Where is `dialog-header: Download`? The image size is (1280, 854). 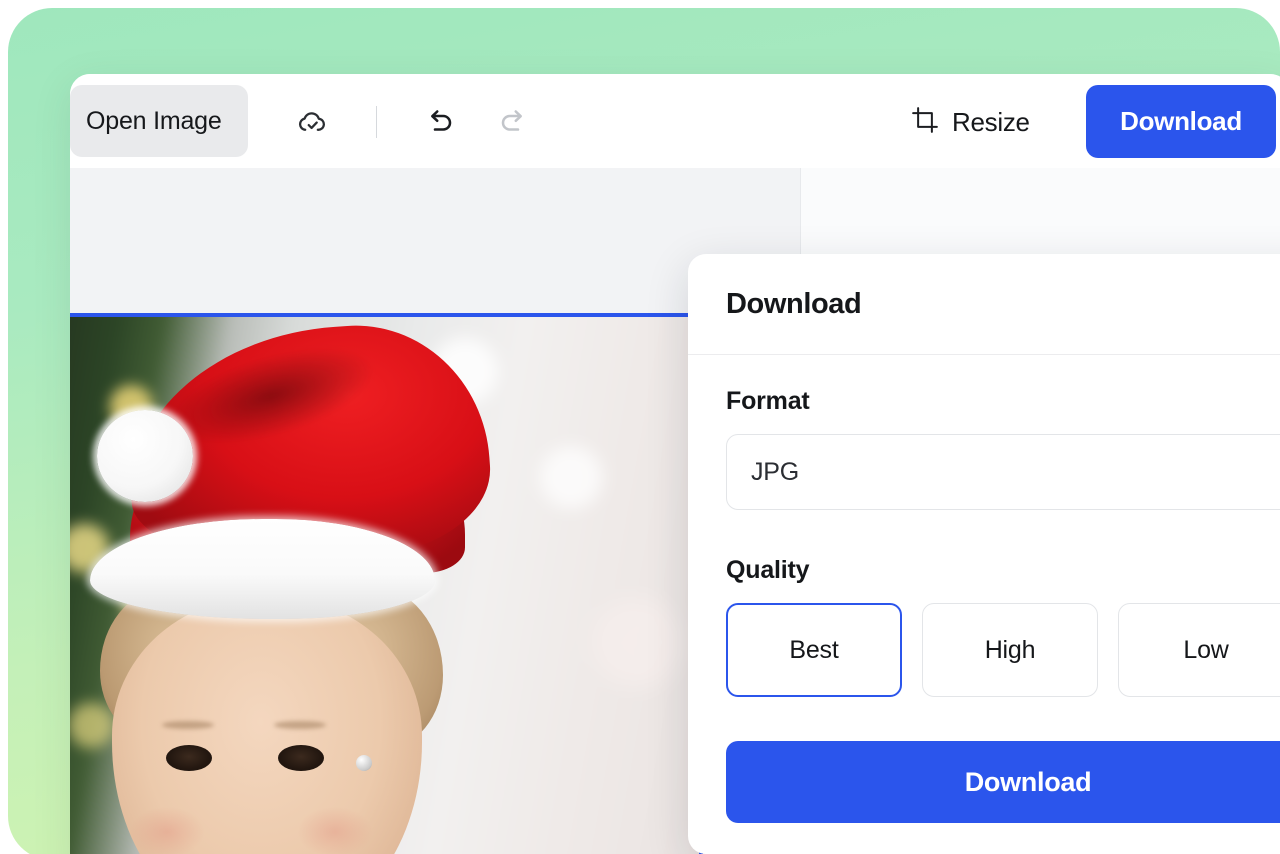 dialog-header: Download is located at coordinates (984, 304).